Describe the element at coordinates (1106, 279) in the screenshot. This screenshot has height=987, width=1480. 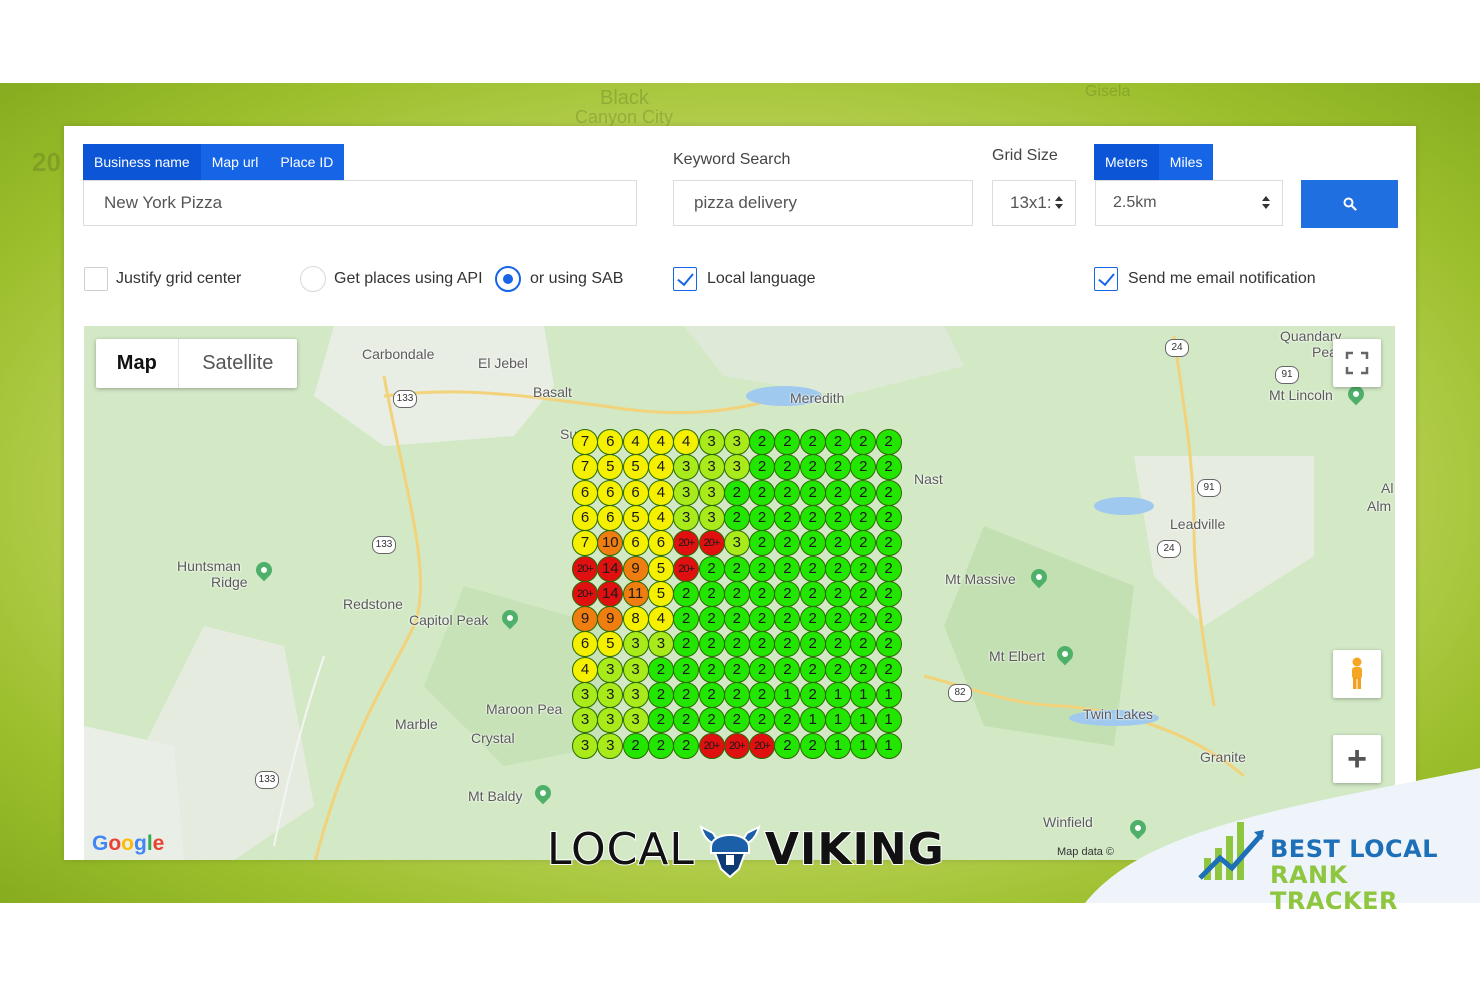
I see `email-notification-checkbox` at that location.